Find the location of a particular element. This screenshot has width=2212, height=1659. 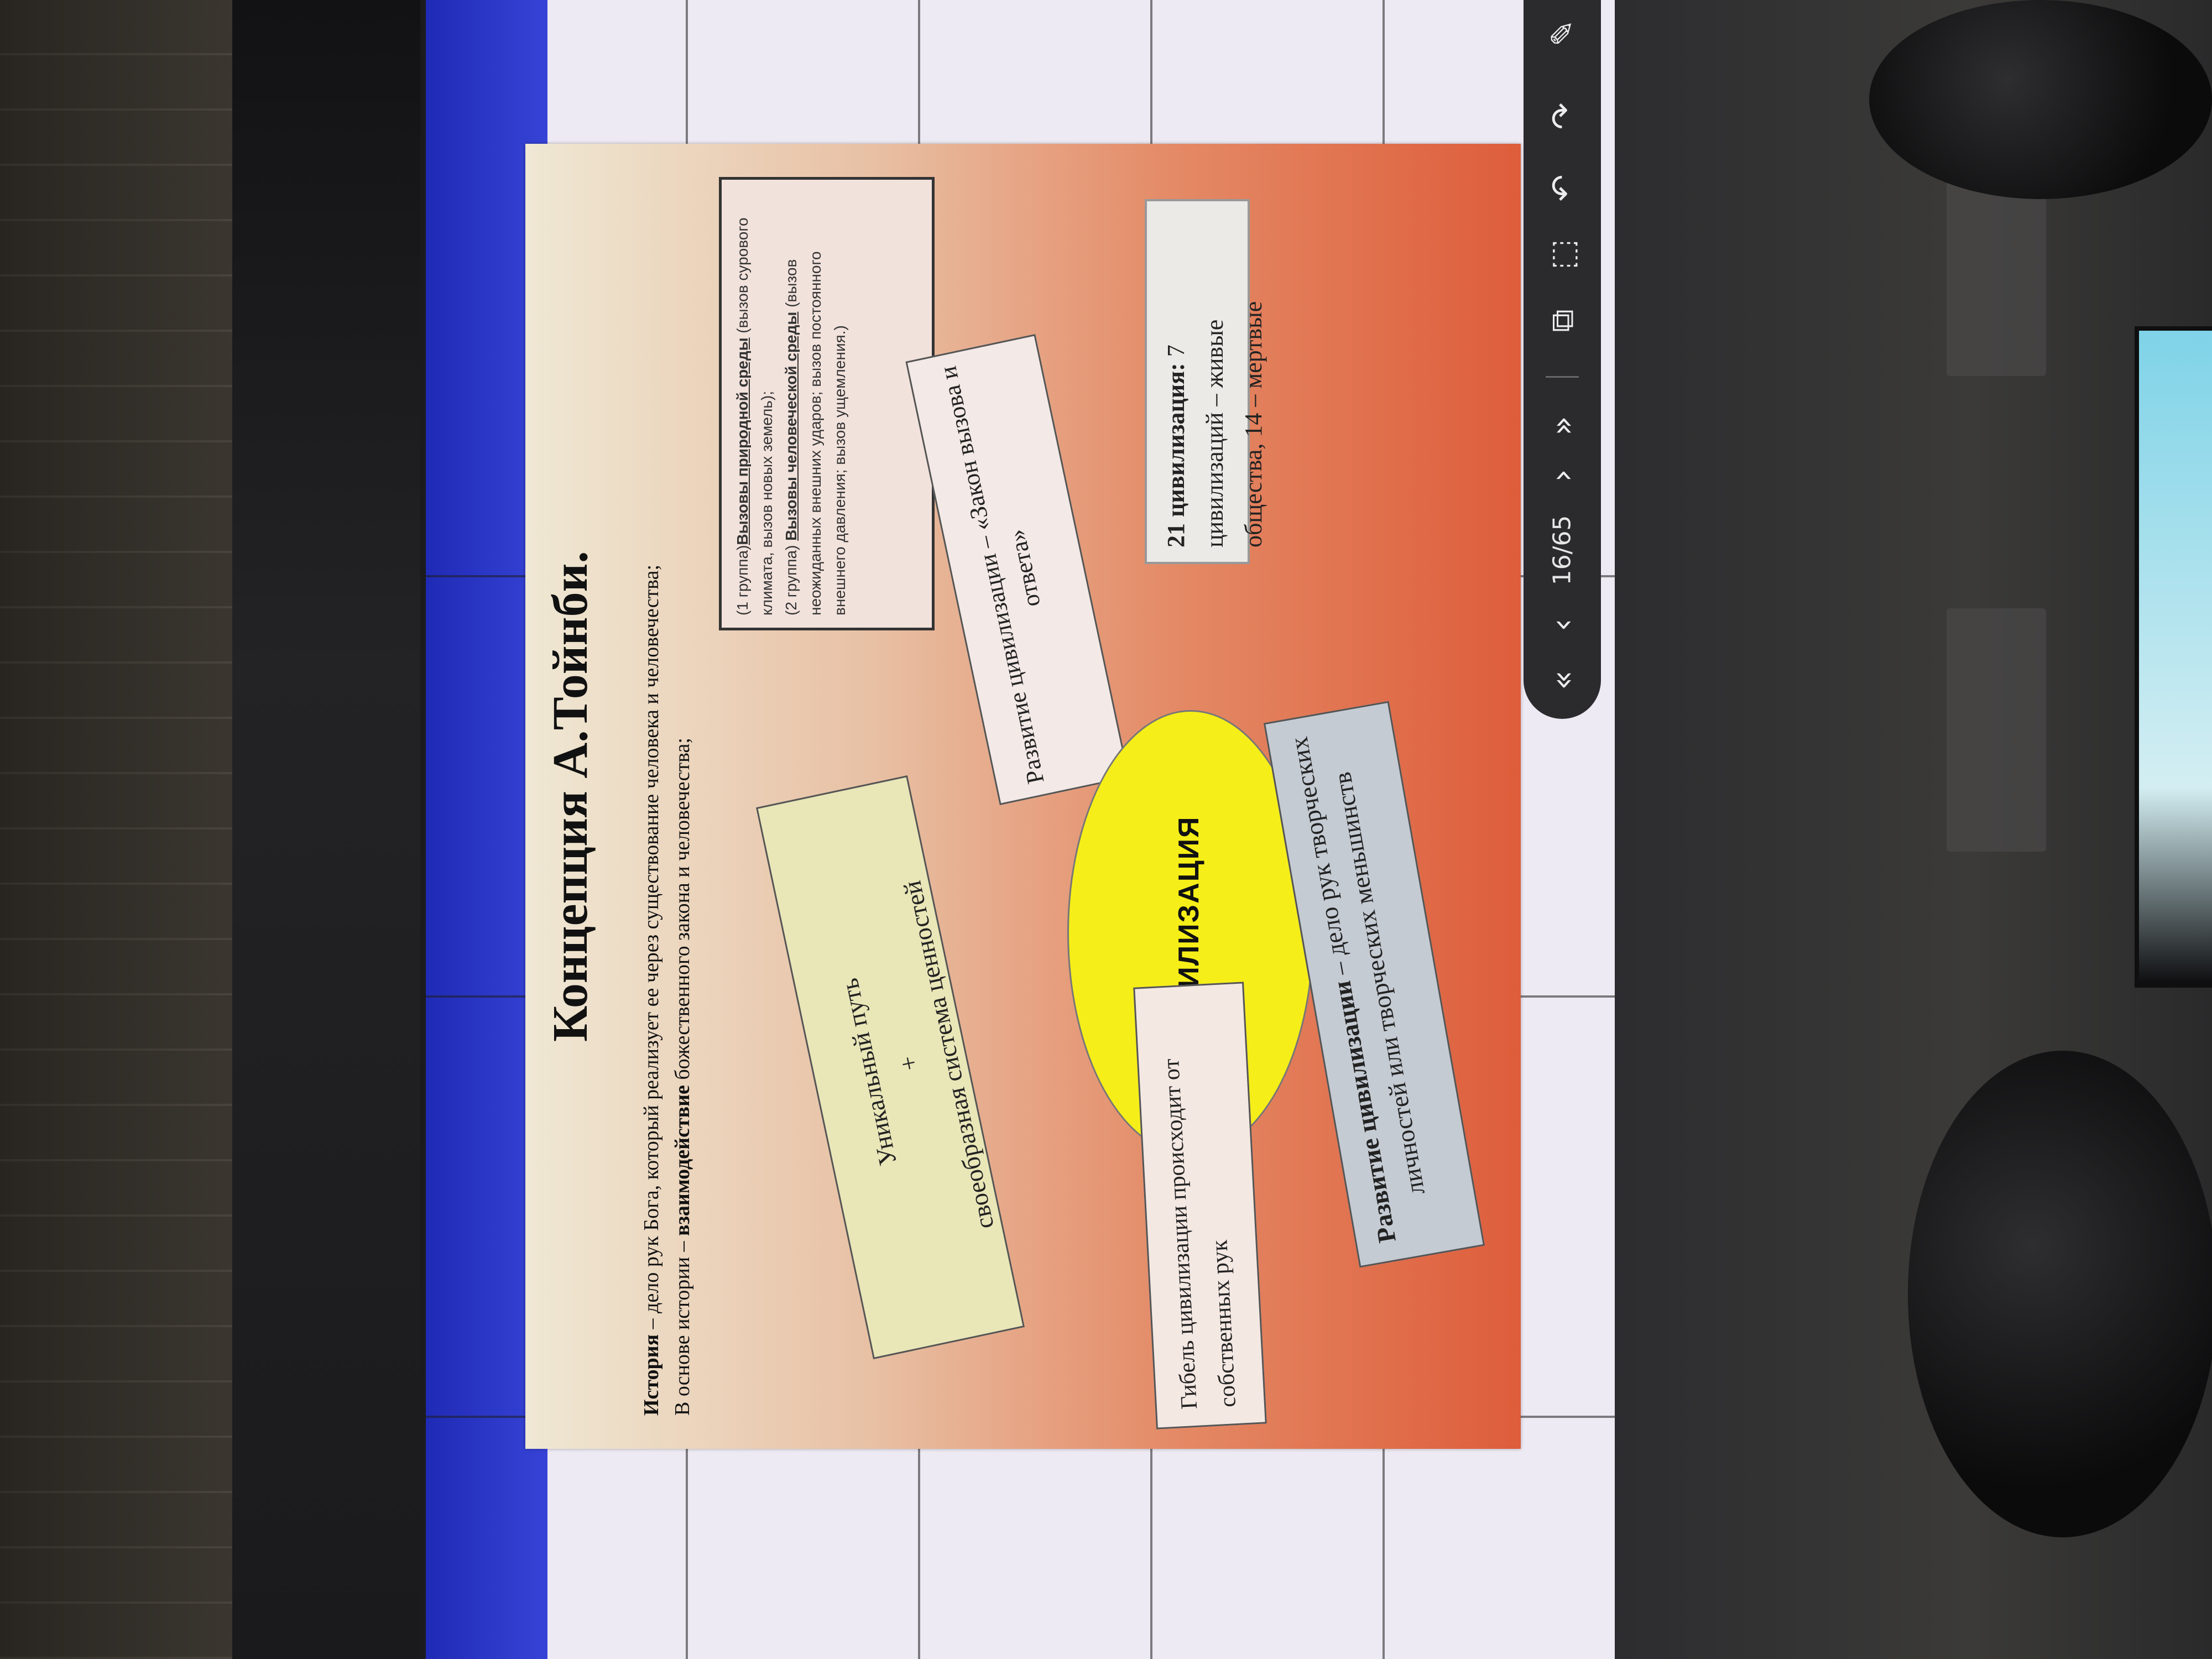

basis-term: взаимодействие is located at coordinates (683, 1160).